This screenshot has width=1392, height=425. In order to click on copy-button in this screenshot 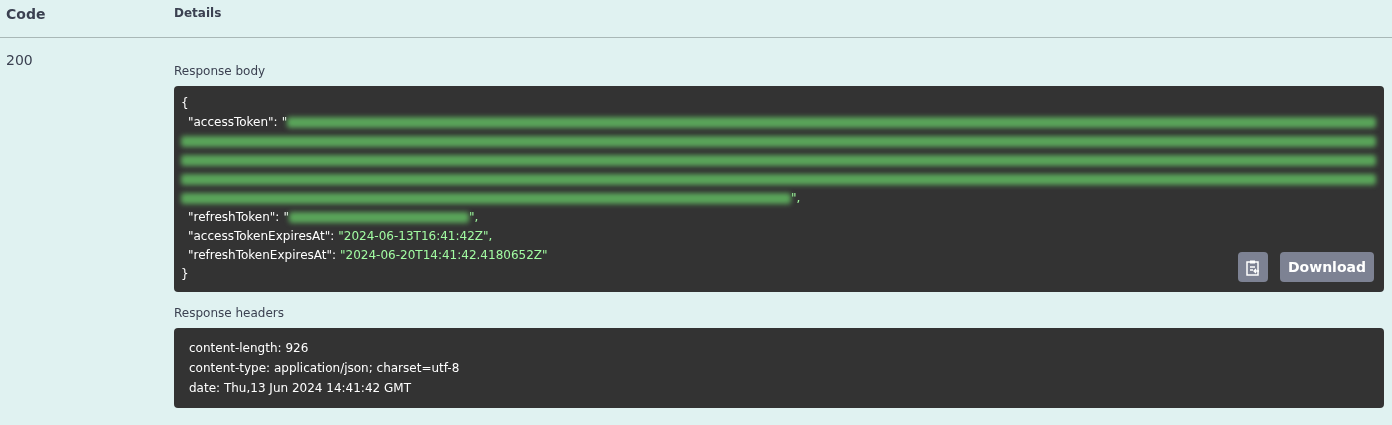, I will do `click(1252, 267)`.